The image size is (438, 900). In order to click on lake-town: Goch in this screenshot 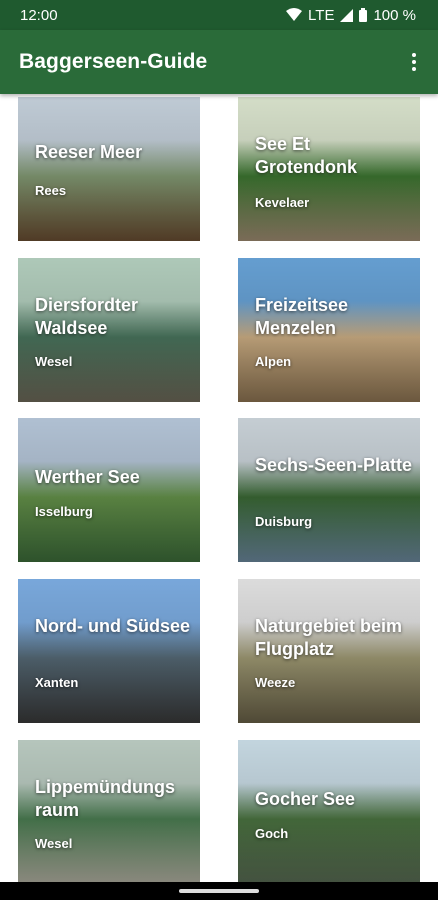, I will do `click(272, 833)`.